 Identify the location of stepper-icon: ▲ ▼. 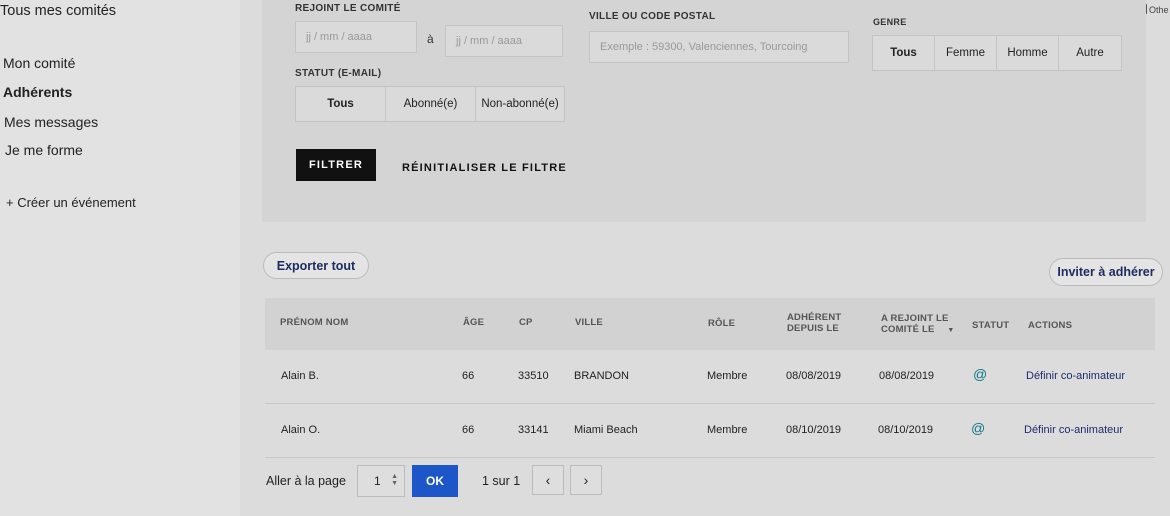
(394, 480).